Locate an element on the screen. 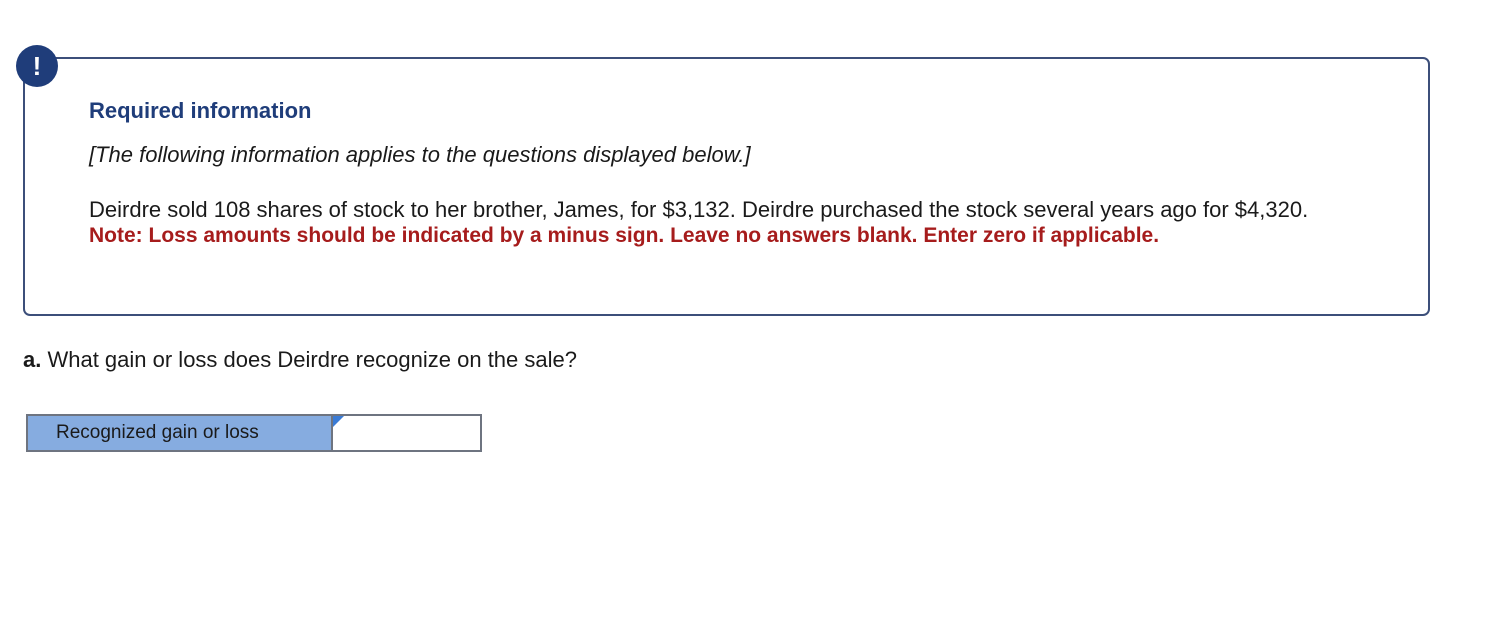  recognized-gain-or-loss-input is located at coordinates (406, 433).